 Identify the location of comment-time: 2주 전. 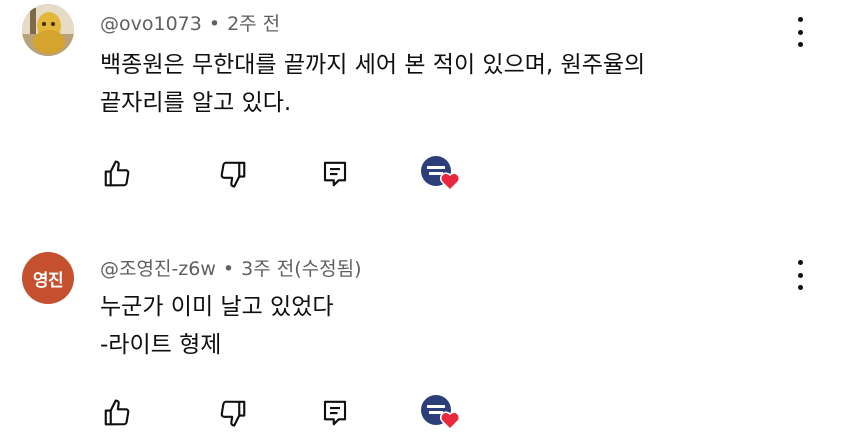
(253, 24).